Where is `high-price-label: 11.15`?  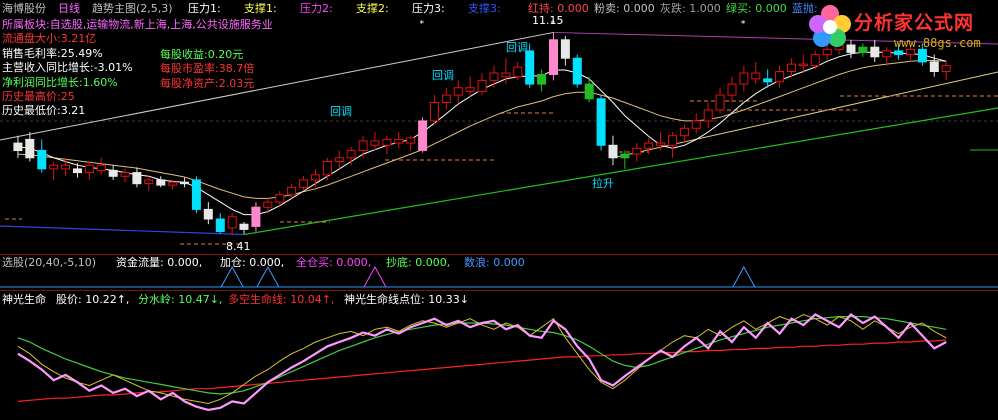
high-price-label: 11.15 is located at coordinates (548, 20).